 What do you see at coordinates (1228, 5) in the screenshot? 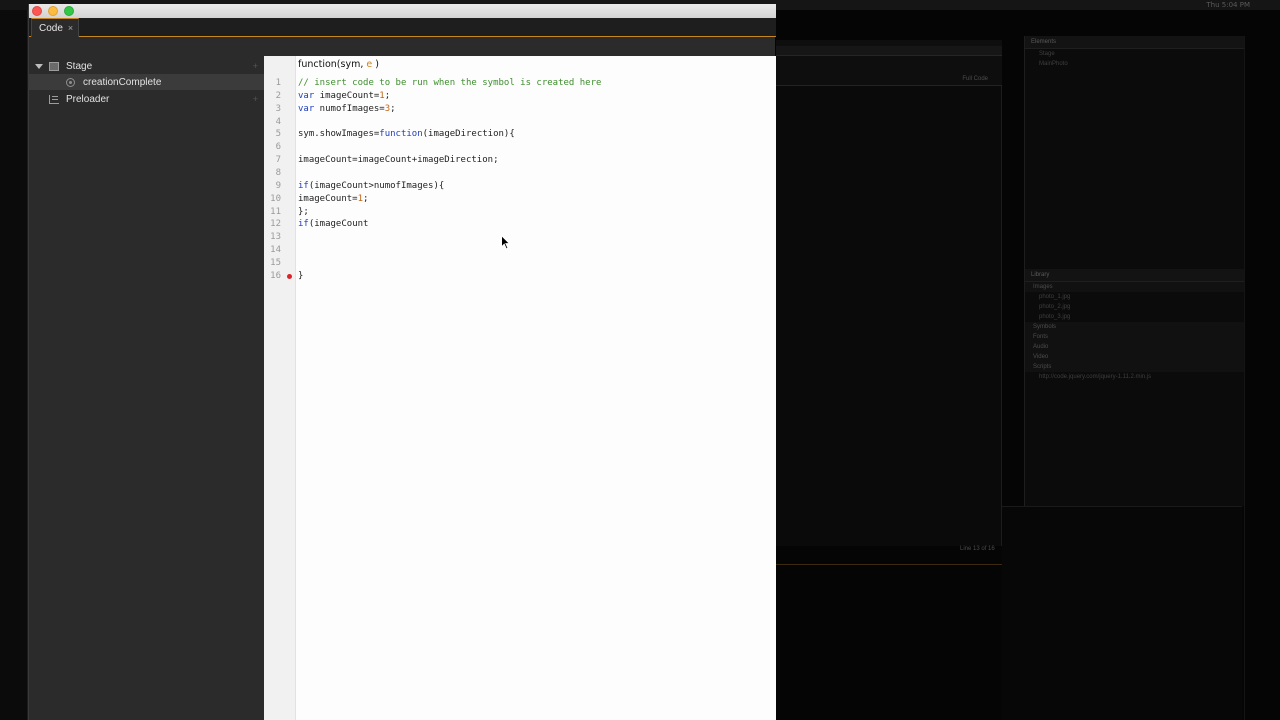
I see `menu-bar-clock: Thu 5:04 PM` at bounding box center [1228, 5].